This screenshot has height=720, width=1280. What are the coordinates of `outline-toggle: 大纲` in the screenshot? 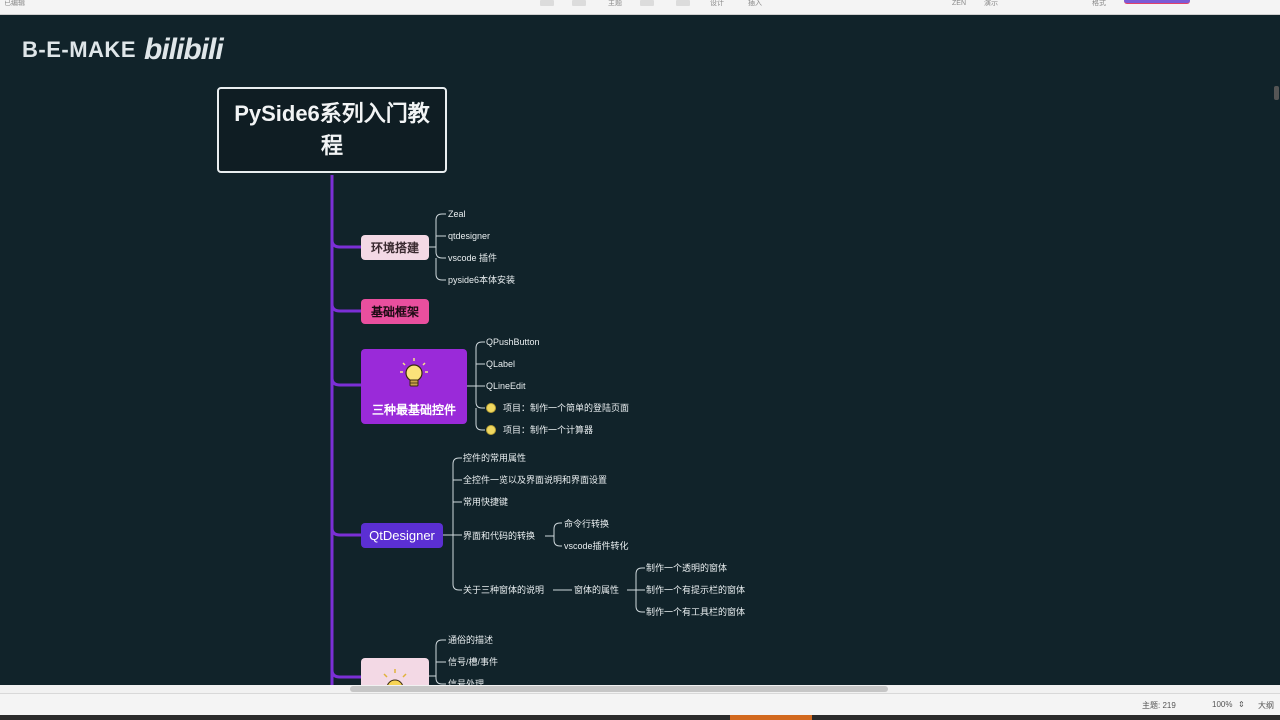 It's located at (1266, 705).